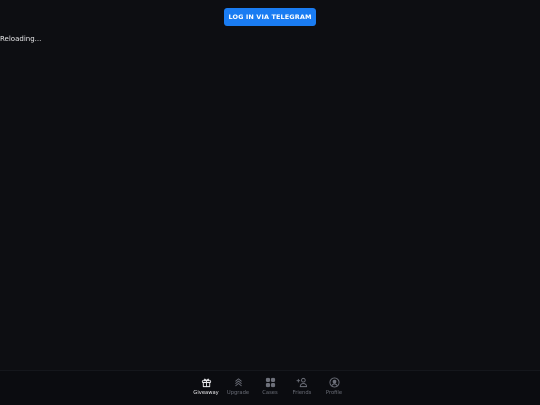  Describe the element at coordinates (270, 393) in the screenshot. I see `nav-label-cases: Cases` at that location.